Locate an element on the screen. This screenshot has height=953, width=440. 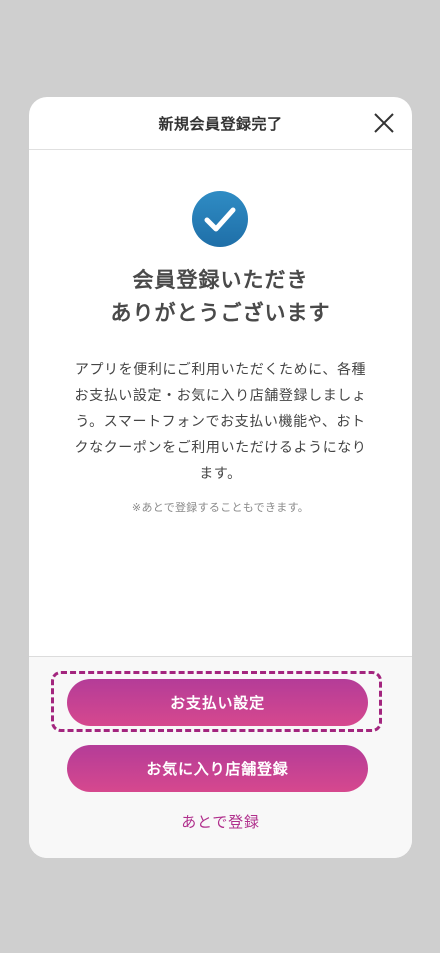
description-line: アプリを便利にご利用いただくために、各種 is located at coordinates (220, 370).